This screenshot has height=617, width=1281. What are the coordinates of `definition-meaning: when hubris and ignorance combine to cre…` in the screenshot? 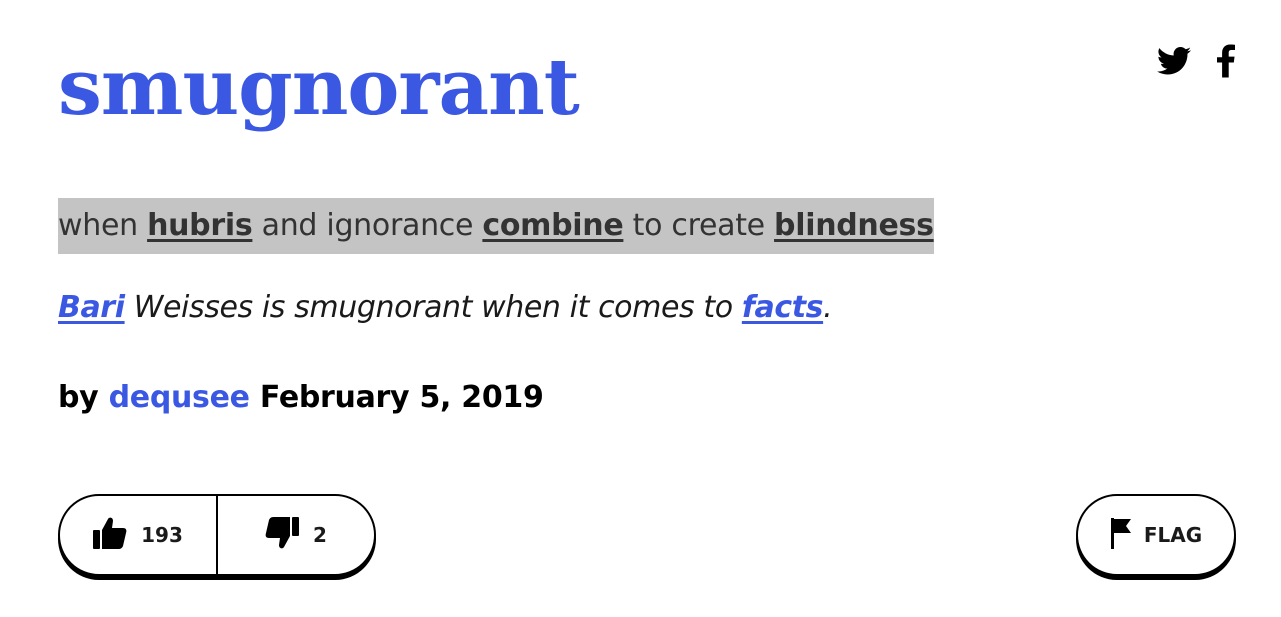 It's located at (496, 226).